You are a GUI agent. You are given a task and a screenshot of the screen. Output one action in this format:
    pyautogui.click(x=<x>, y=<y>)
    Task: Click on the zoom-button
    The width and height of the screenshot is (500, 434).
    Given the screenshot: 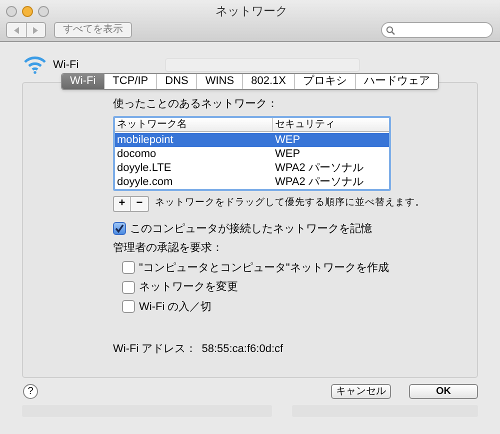 What is the action you would take?
    pyautogui.click(x=43, y=11)
    